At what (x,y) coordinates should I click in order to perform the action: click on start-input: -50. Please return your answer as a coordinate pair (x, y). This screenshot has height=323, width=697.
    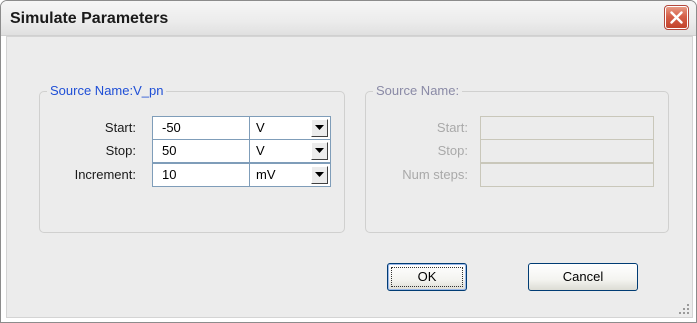
    Looking at the image, I should click on (201, 128).